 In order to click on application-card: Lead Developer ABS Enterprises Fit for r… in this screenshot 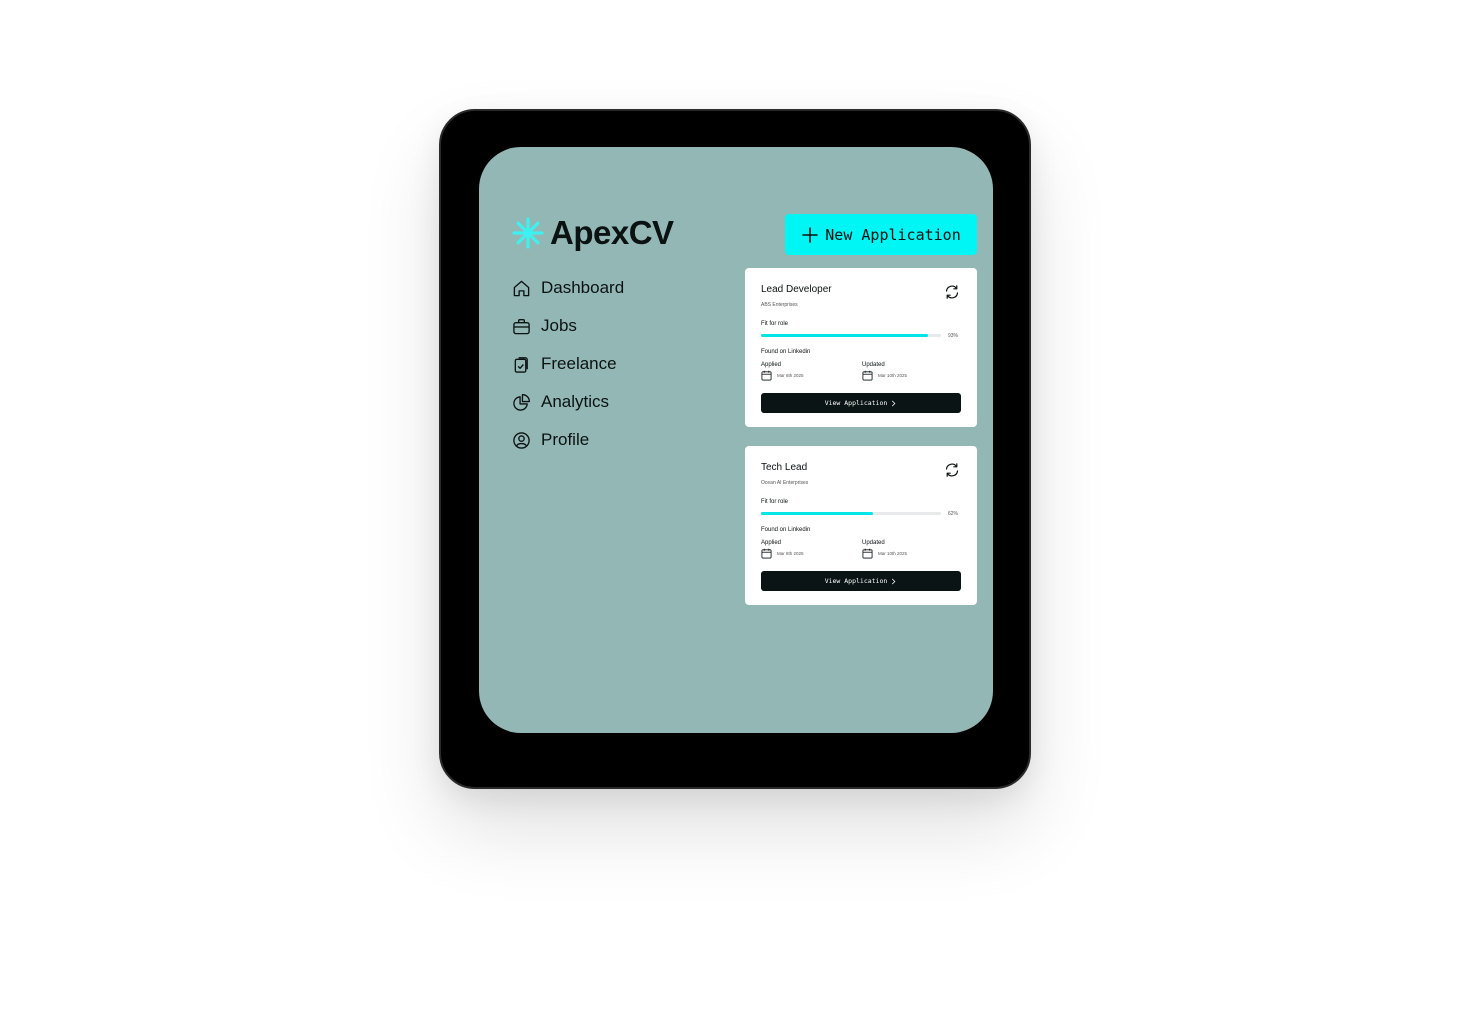, I will do `click(861, 347)`.